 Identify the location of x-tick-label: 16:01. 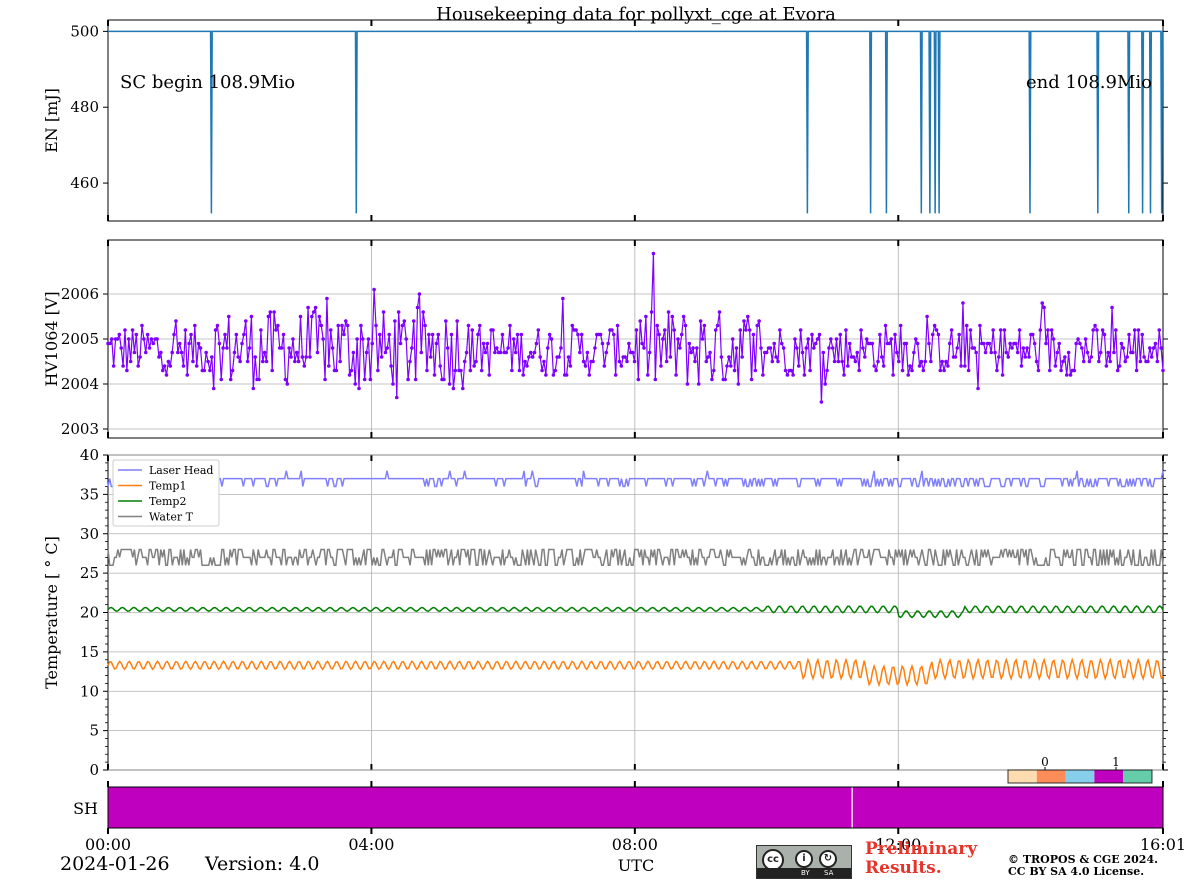
(1163, 844).